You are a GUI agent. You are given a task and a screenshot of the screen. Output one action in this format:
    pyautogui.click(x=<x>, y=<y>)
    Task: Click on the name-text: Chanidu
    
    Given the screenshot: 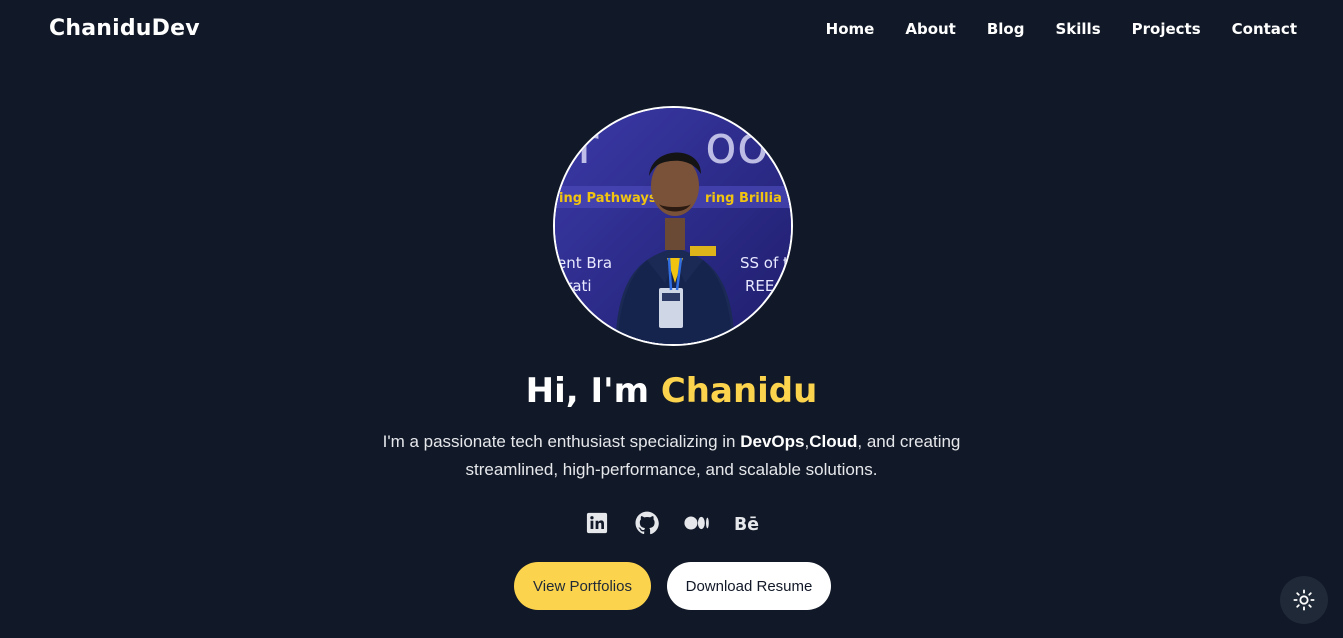 What is the action you would take?
    pyautogui.click(x=739, y=391)
    